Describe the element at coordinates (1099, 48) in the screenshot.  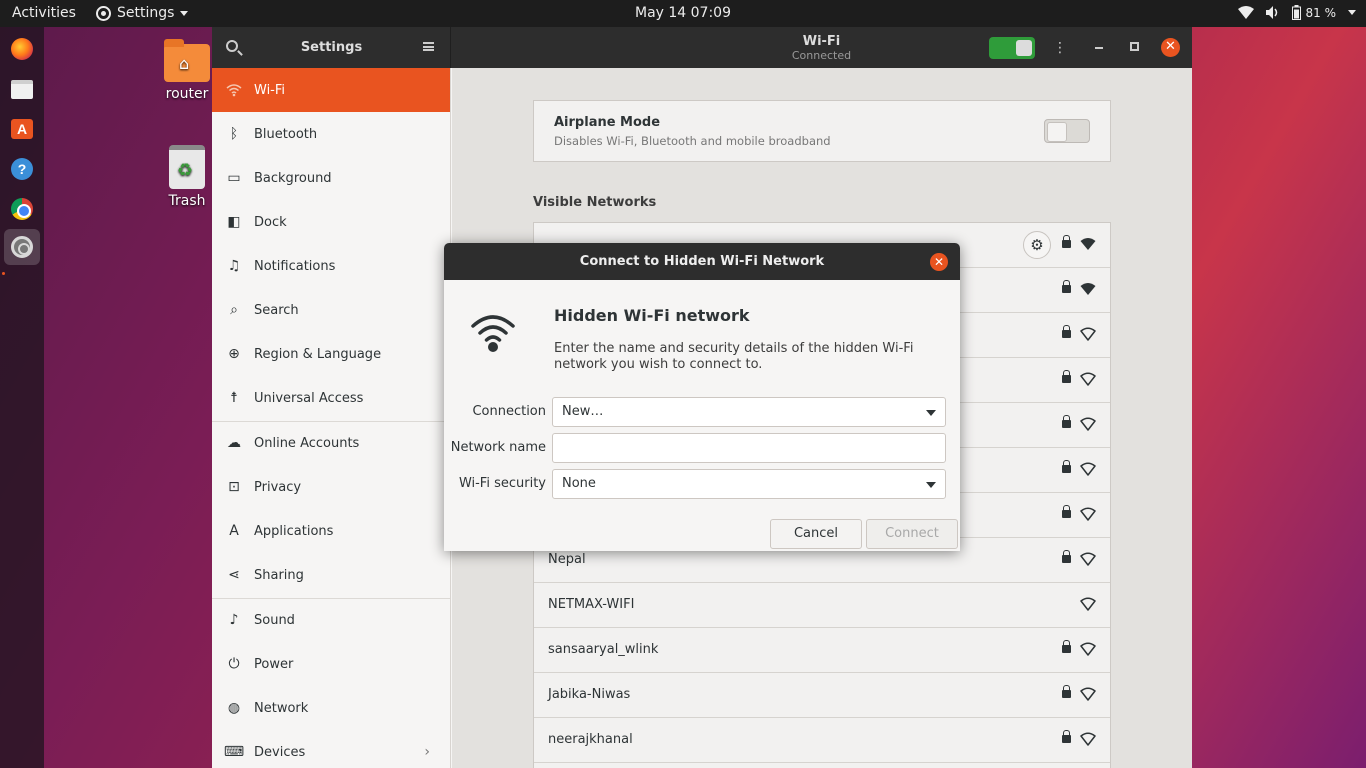
I see `minimize-icon` at that location.